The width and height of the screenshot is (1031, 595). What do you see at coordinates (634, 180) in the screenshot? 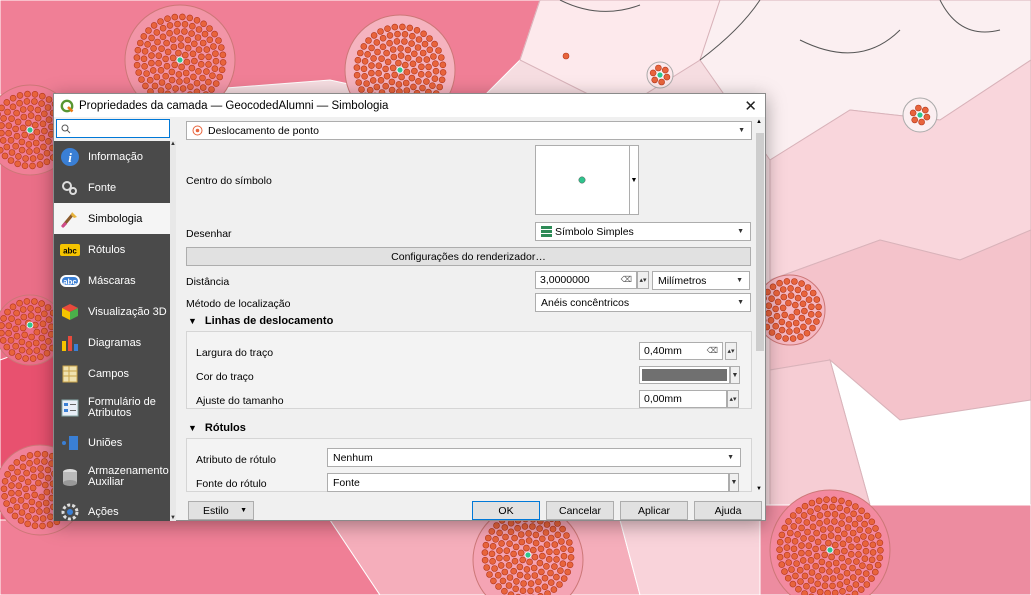
I see `center-symbol-dropdown: ▼` at bounding box center [634, 180].